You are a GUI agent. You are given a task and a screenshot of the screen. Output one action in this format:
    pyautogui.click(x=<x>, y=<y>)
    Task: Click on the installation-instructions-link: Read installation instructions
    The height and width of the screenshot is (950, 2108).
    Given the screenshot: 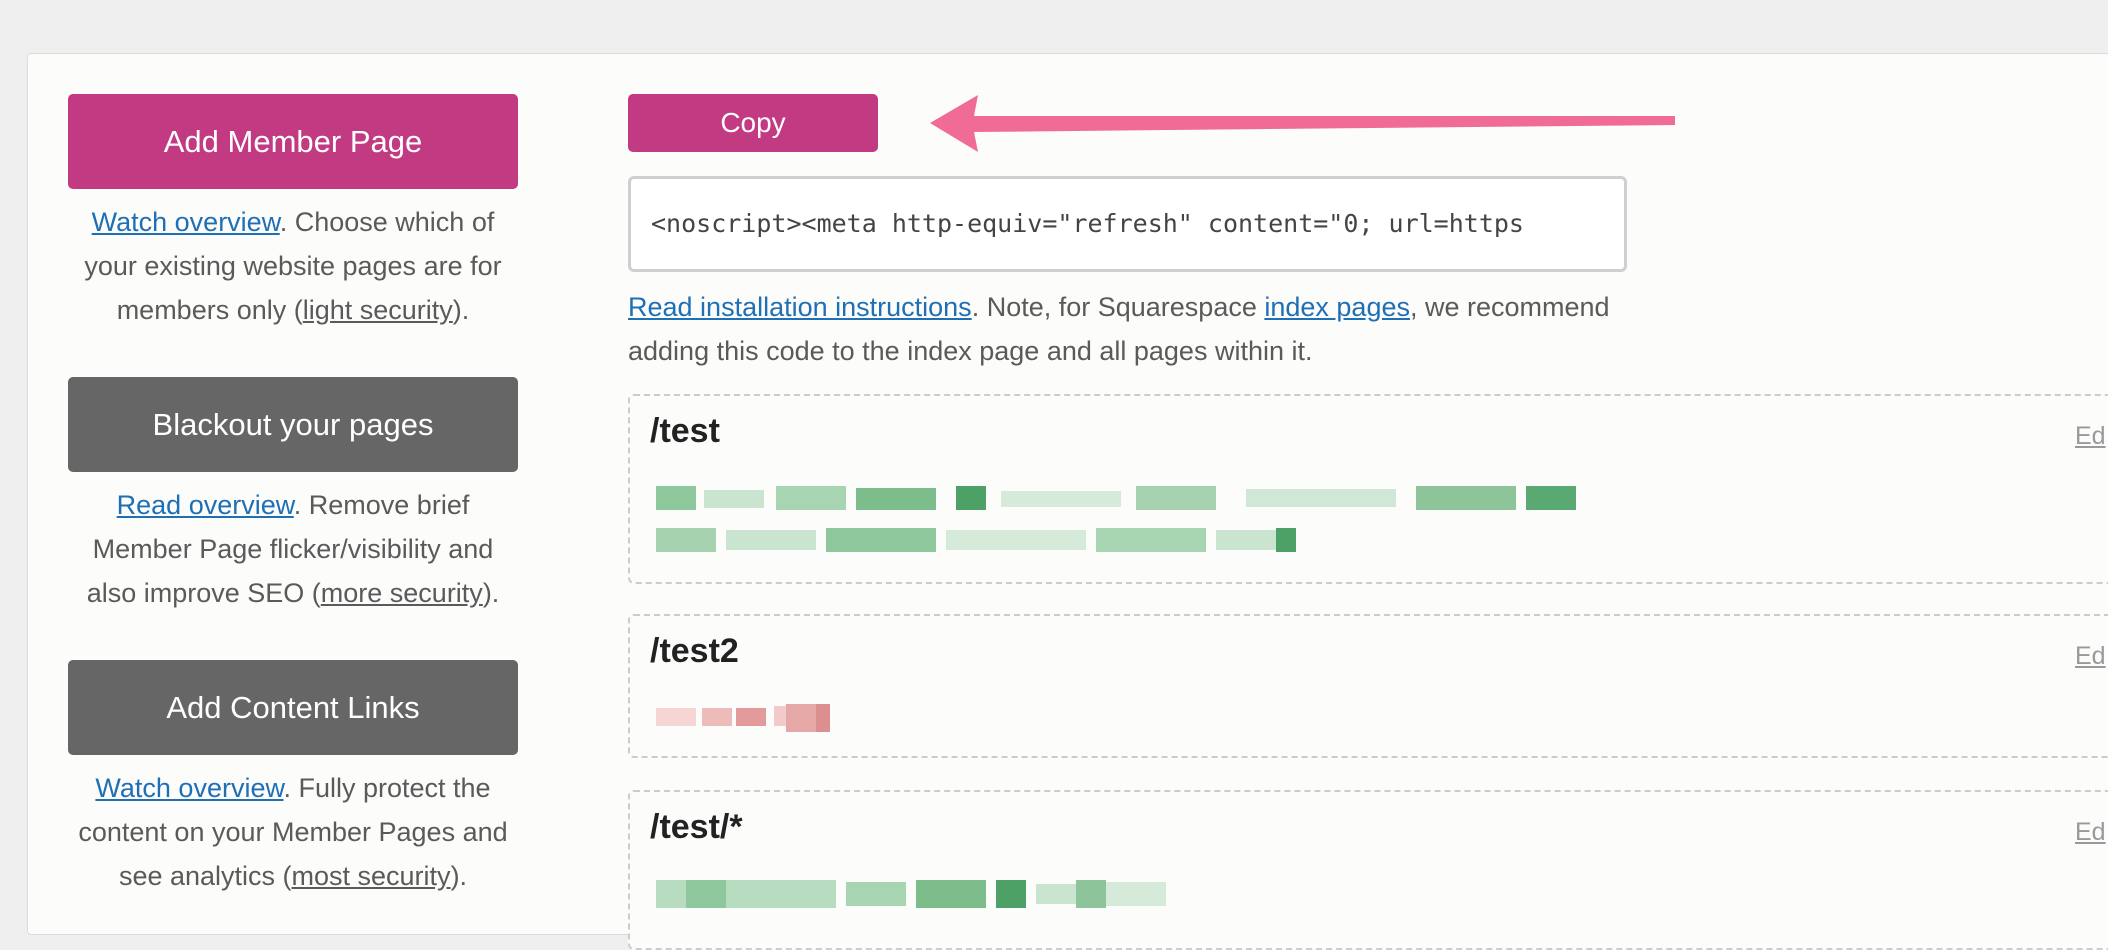 What is the action you would take?
    pyautogui.click(x=800, y=307)
    